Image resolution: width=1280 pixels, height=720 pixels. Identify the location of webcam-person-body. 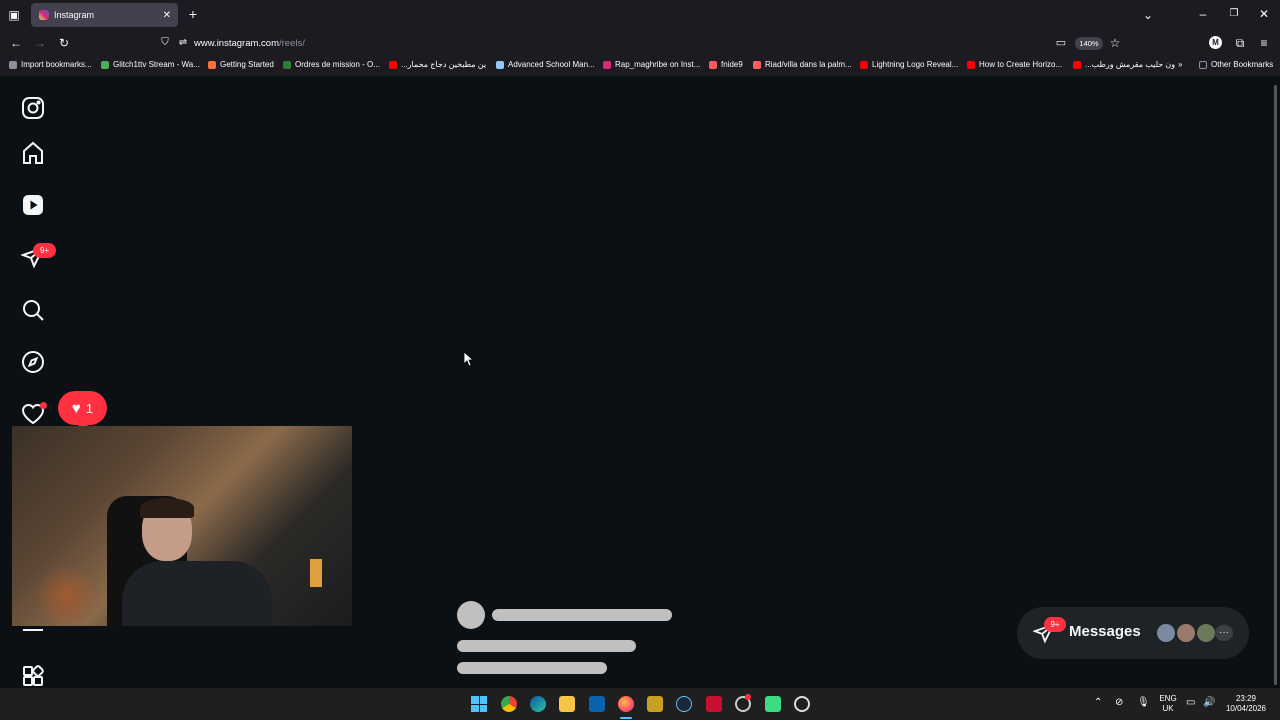
(197, 593).